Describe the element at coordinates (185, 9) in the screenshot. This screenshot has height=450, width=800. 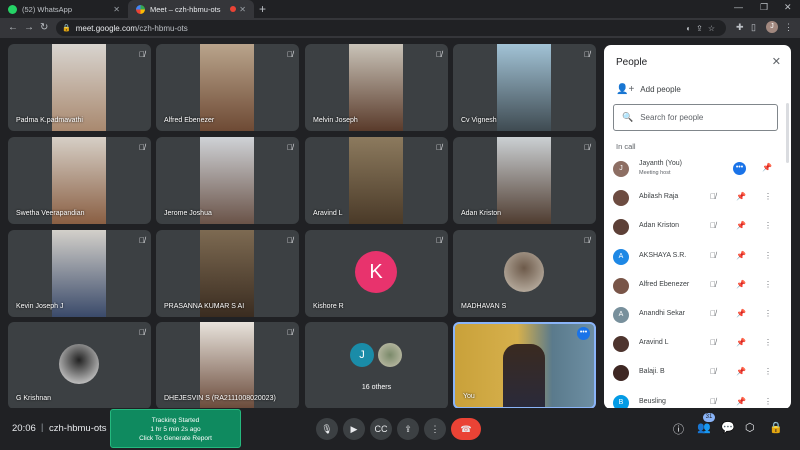
I see `tab-title: Meet – czh-hbmu-ots` at that location.